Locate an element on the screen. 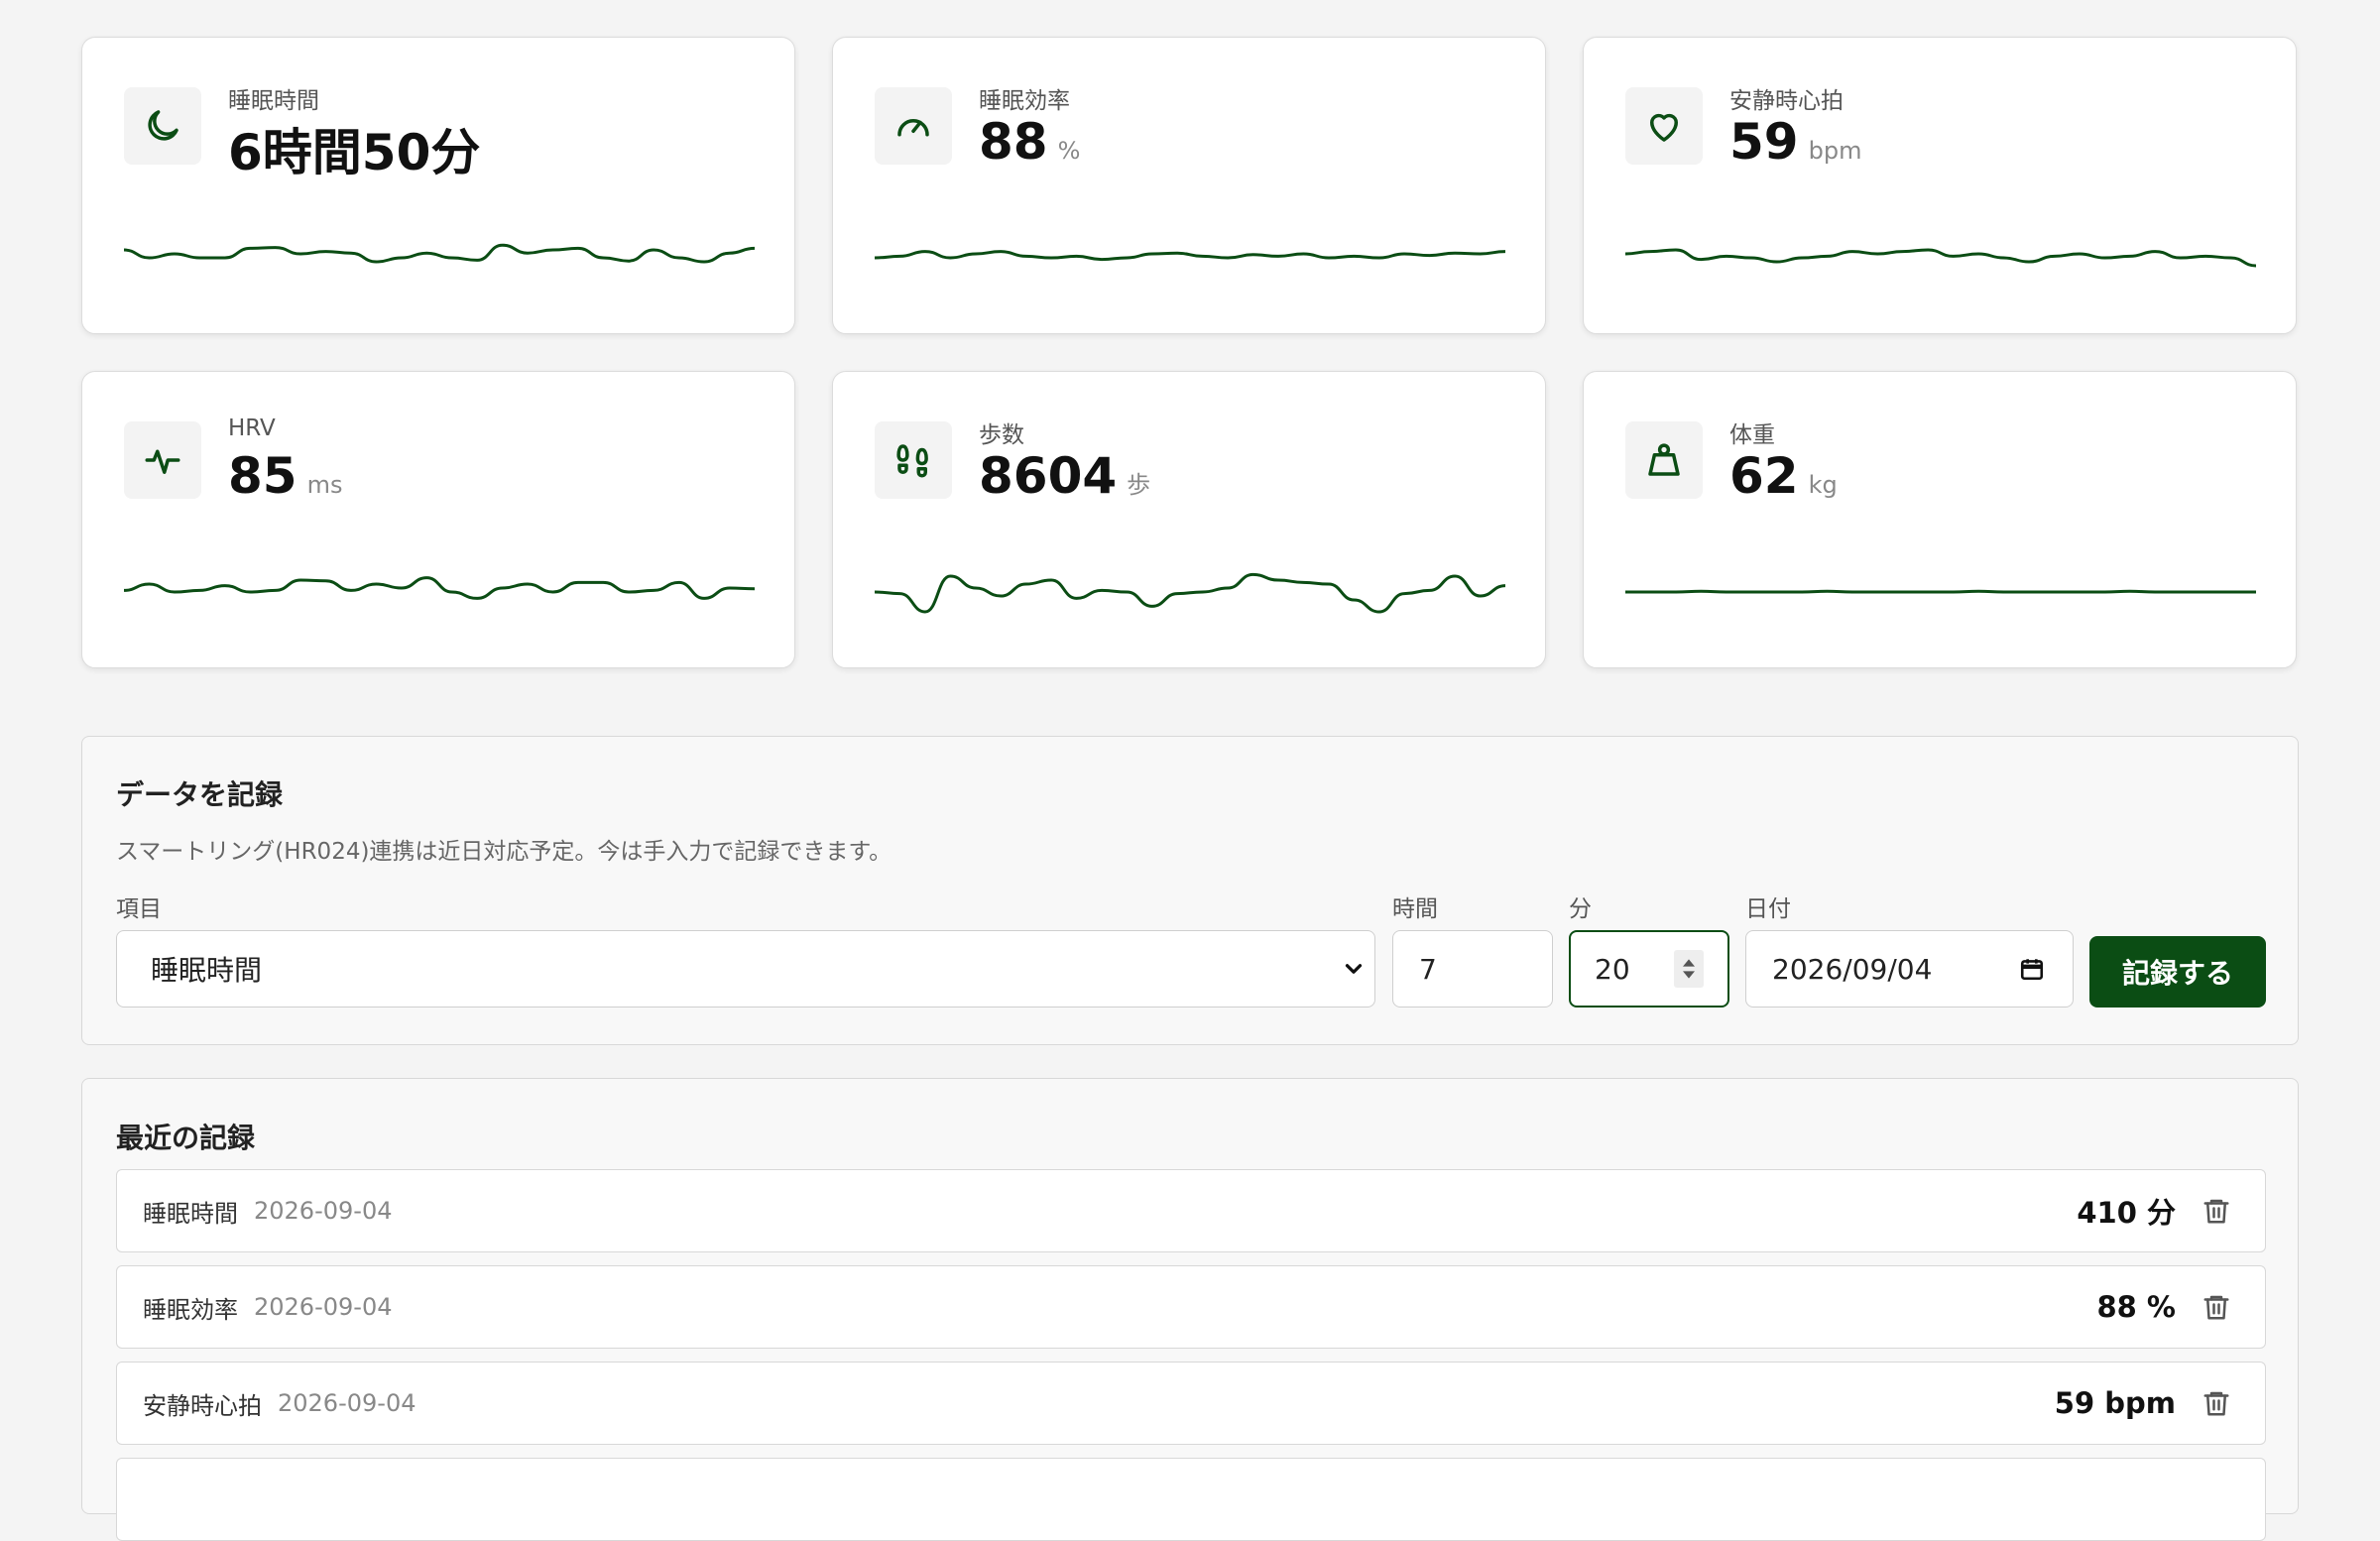 This screenshot has width=2380, height=1541. hours-input-value: 7 is located at coordinates (1428, 969).